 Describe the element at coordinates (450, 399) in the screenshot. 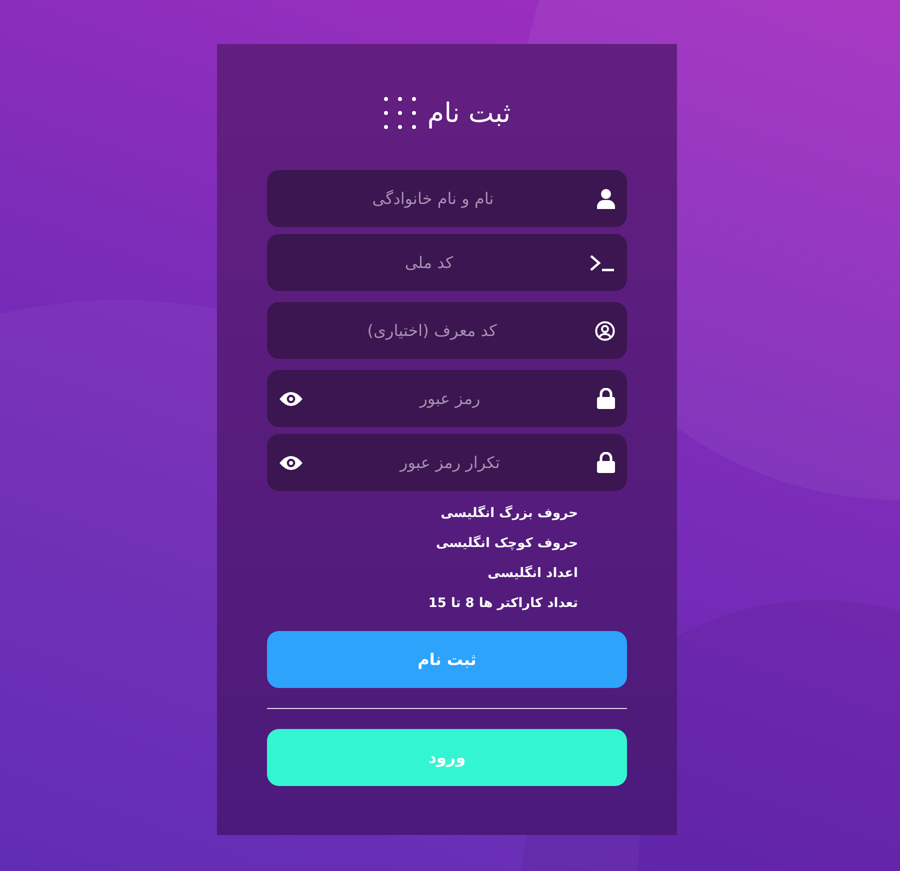

I see `text-input: رمز عبور` at that location.